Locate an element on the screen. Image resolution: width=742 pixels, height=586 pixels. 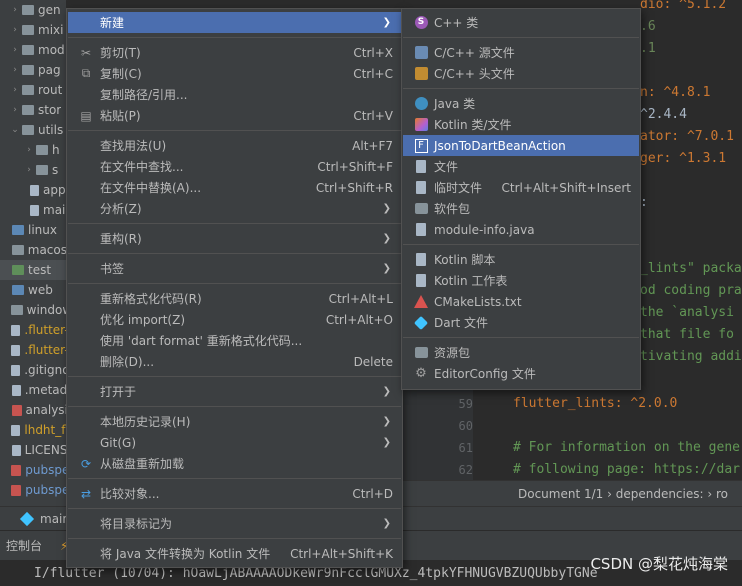
menu-item: Kotlin 脚本 is located at coordinates (521, 259).